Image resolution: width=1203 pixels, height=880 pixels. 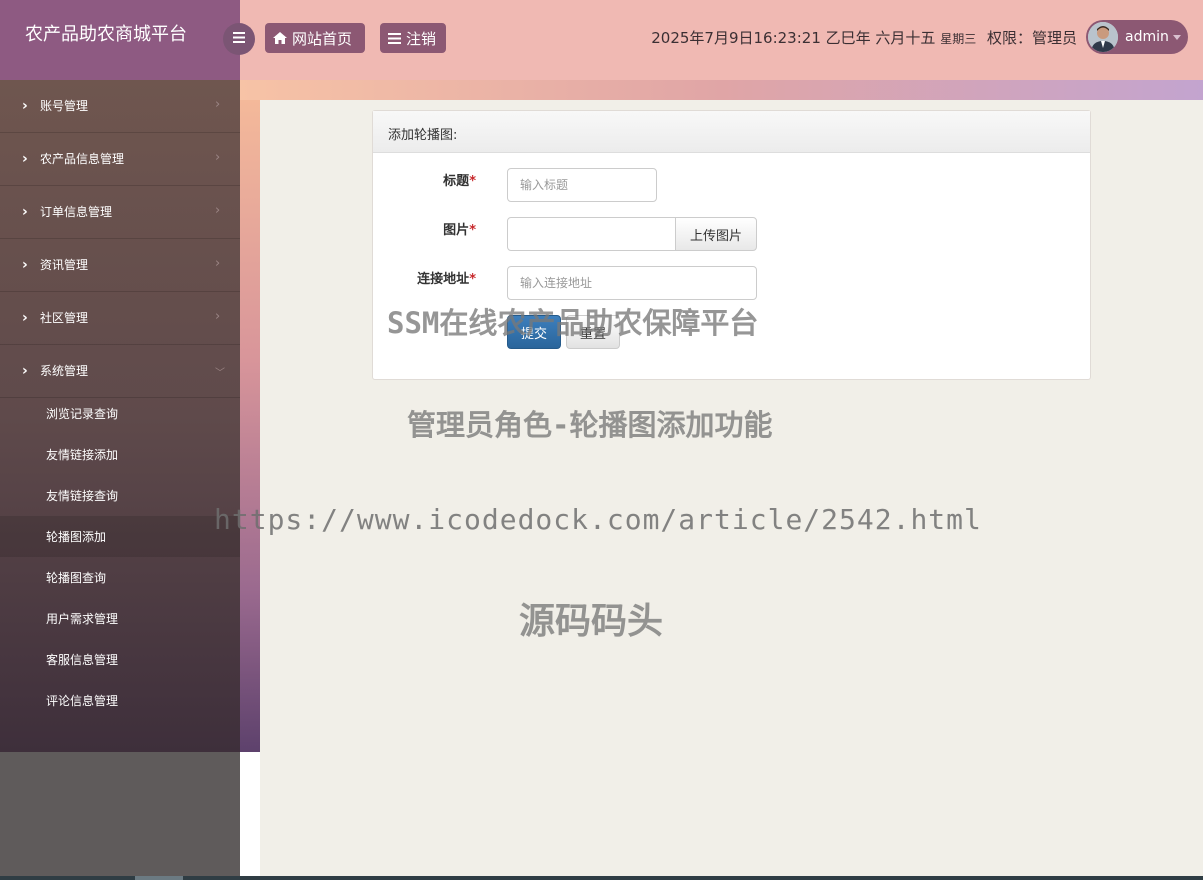 I want to click on gradient-strip, so click(x=721, y=90).